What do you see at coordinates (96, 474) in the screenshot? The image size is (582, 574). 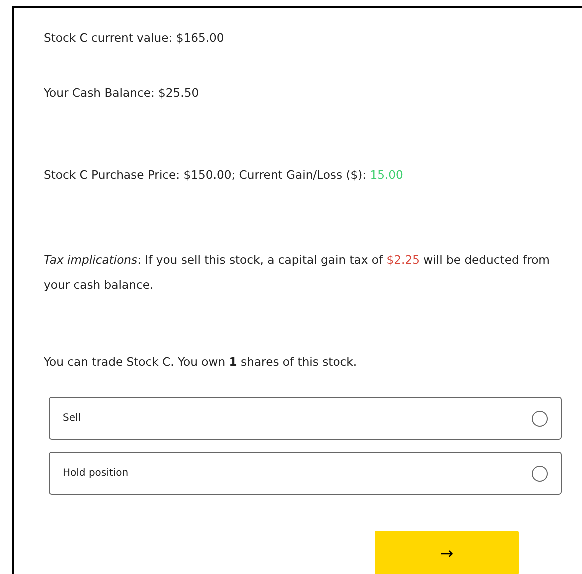 I see `option-label: Hold position` at bounding box center [96, 474].